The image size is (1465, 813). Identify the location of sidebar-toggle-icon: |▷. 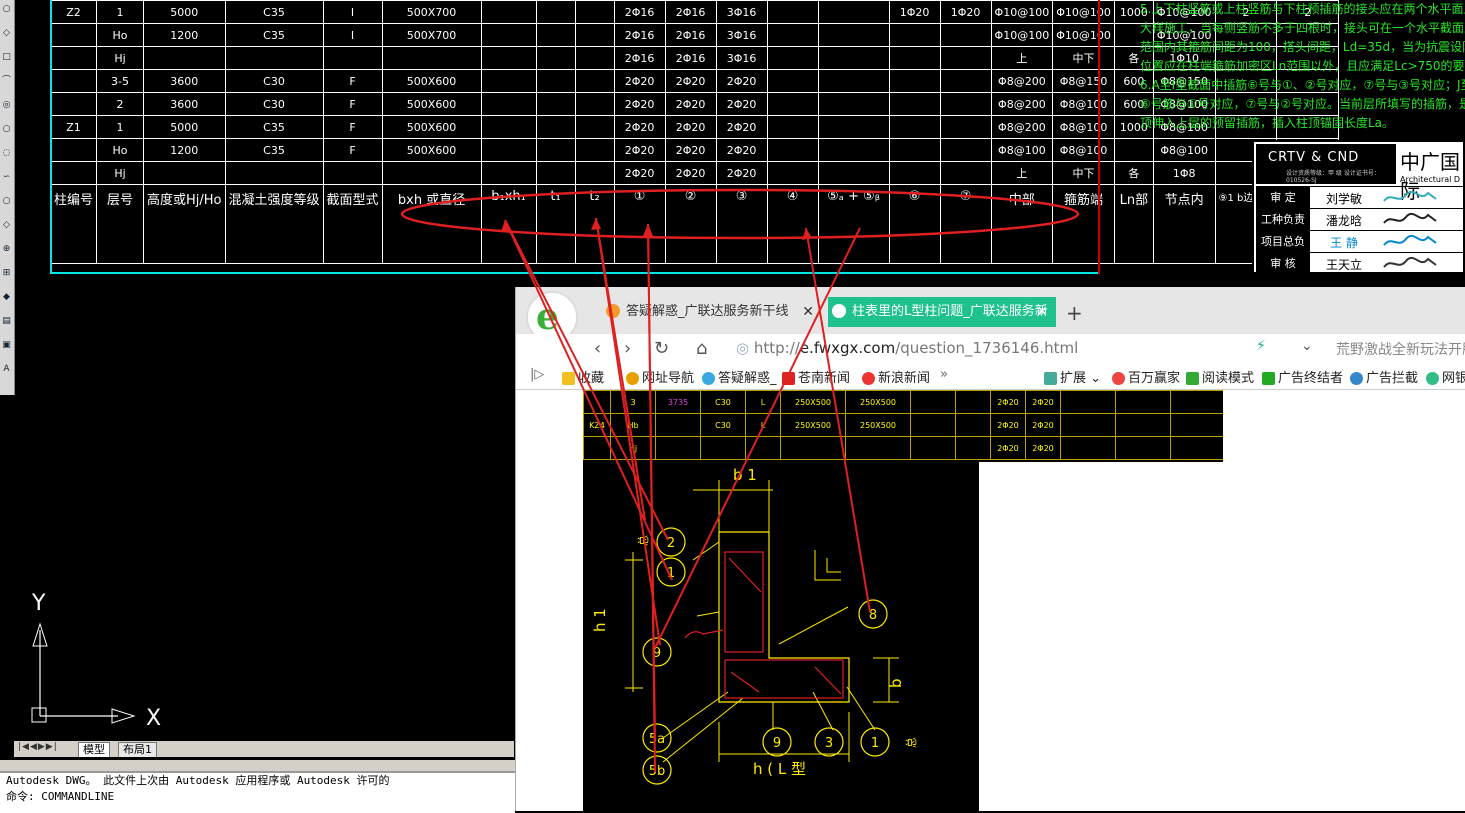
(537, 374).